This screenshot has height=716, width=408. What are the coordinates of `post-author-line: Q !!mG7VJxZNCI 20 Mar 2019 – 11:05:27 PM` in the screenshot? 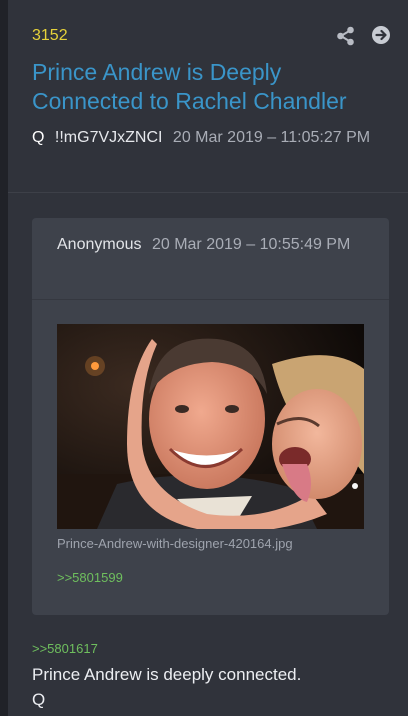 It's located at (207, 138).